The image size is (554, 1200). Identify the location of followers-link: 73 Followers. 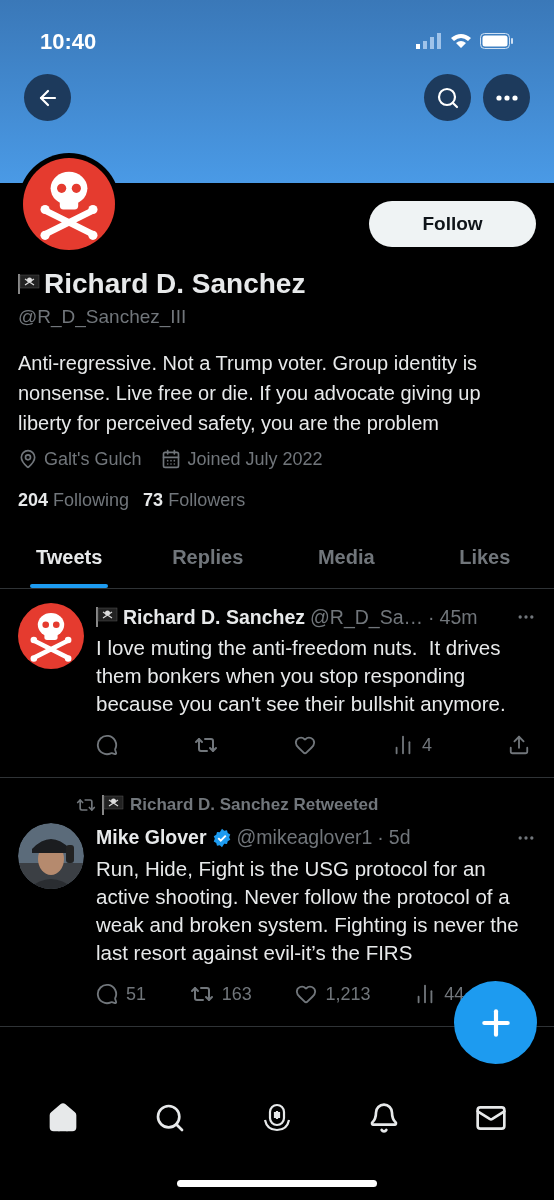
(194, 500).